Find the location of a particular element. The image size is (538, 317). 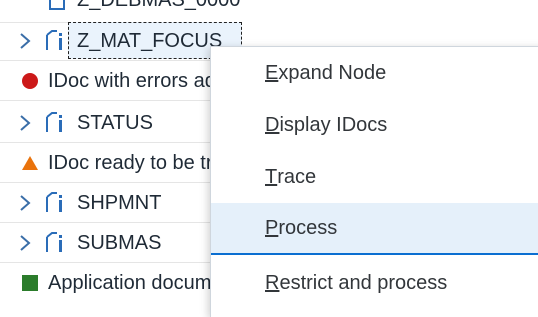

red-dot-icon is located at coordinates (30, 81).